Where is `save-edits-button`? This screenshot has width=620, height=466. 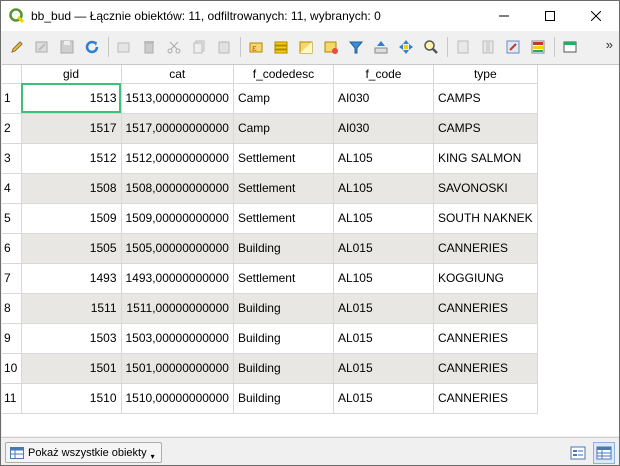 save-edits-button is located at coordinates (67, 47).